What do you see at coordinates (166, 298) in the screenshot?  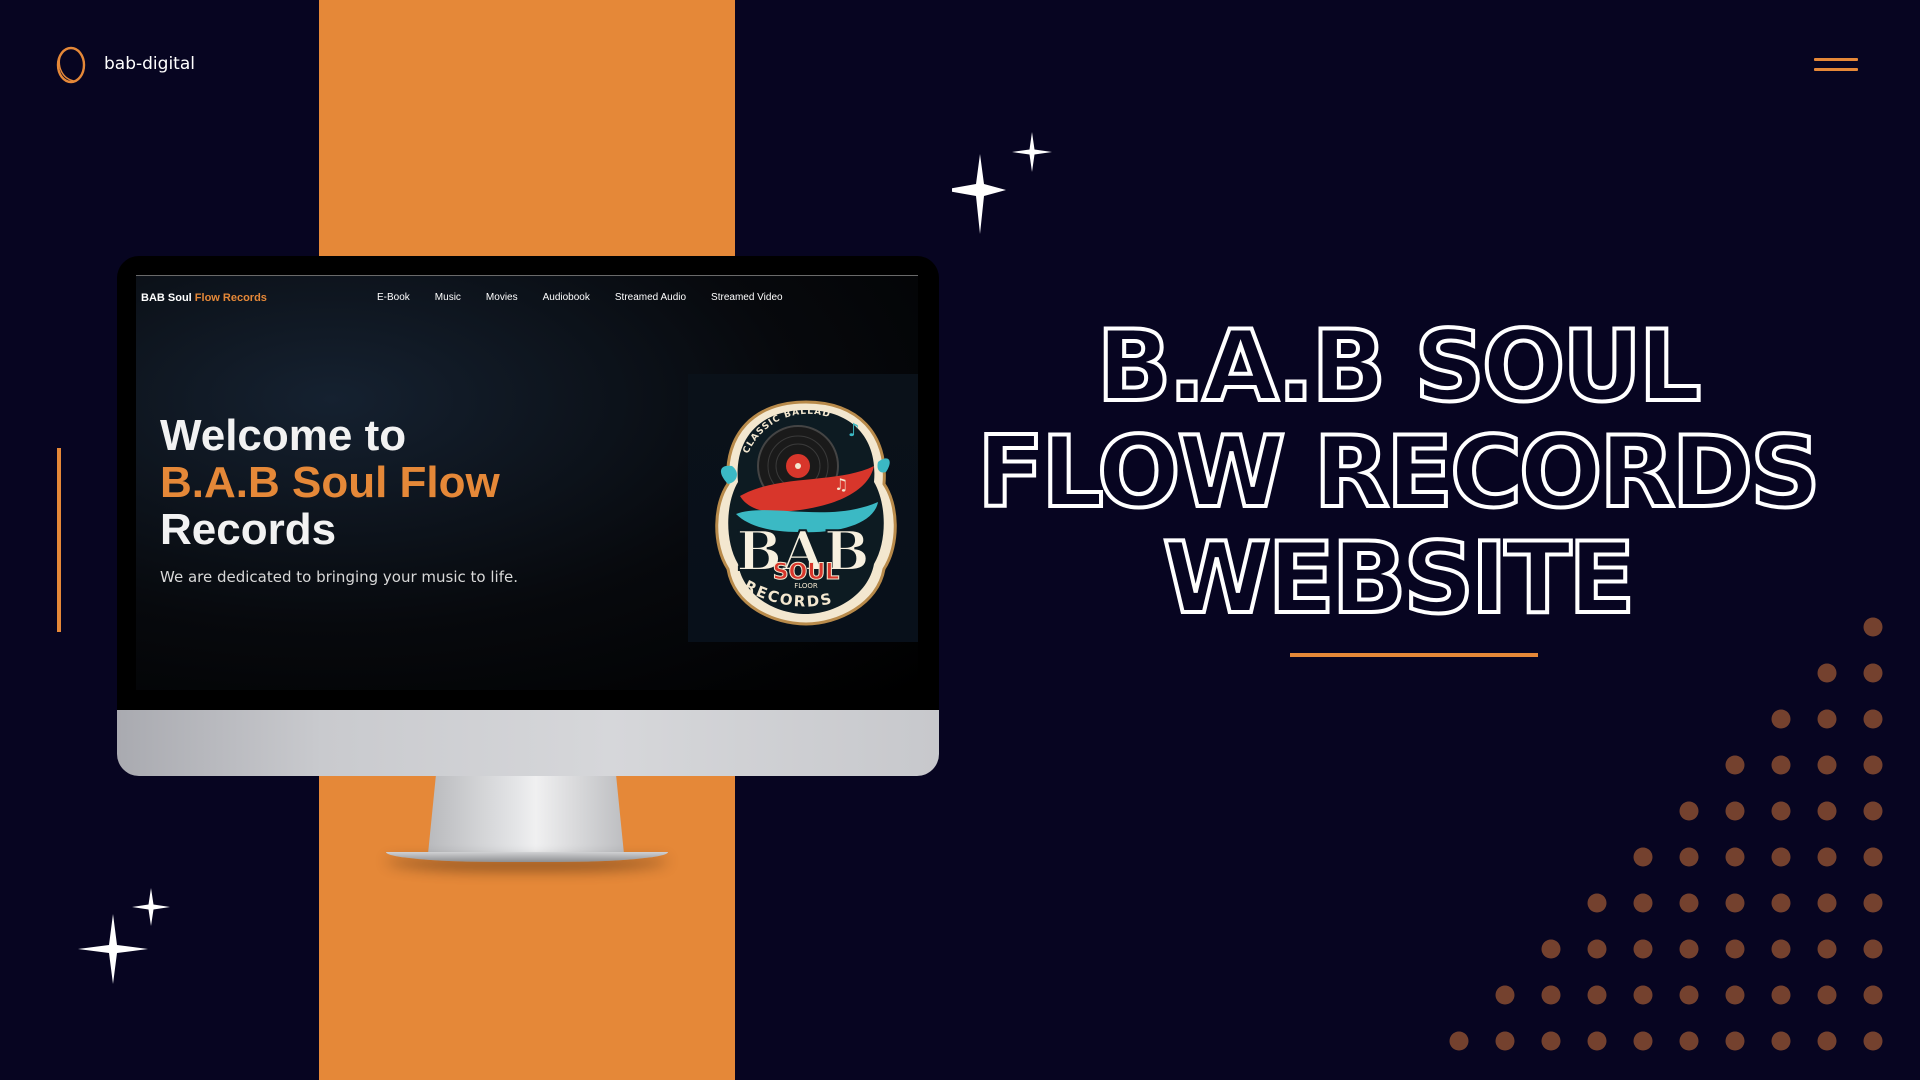 I see `site-logo-white: BAB Soul` at bounding box center [166, 298].